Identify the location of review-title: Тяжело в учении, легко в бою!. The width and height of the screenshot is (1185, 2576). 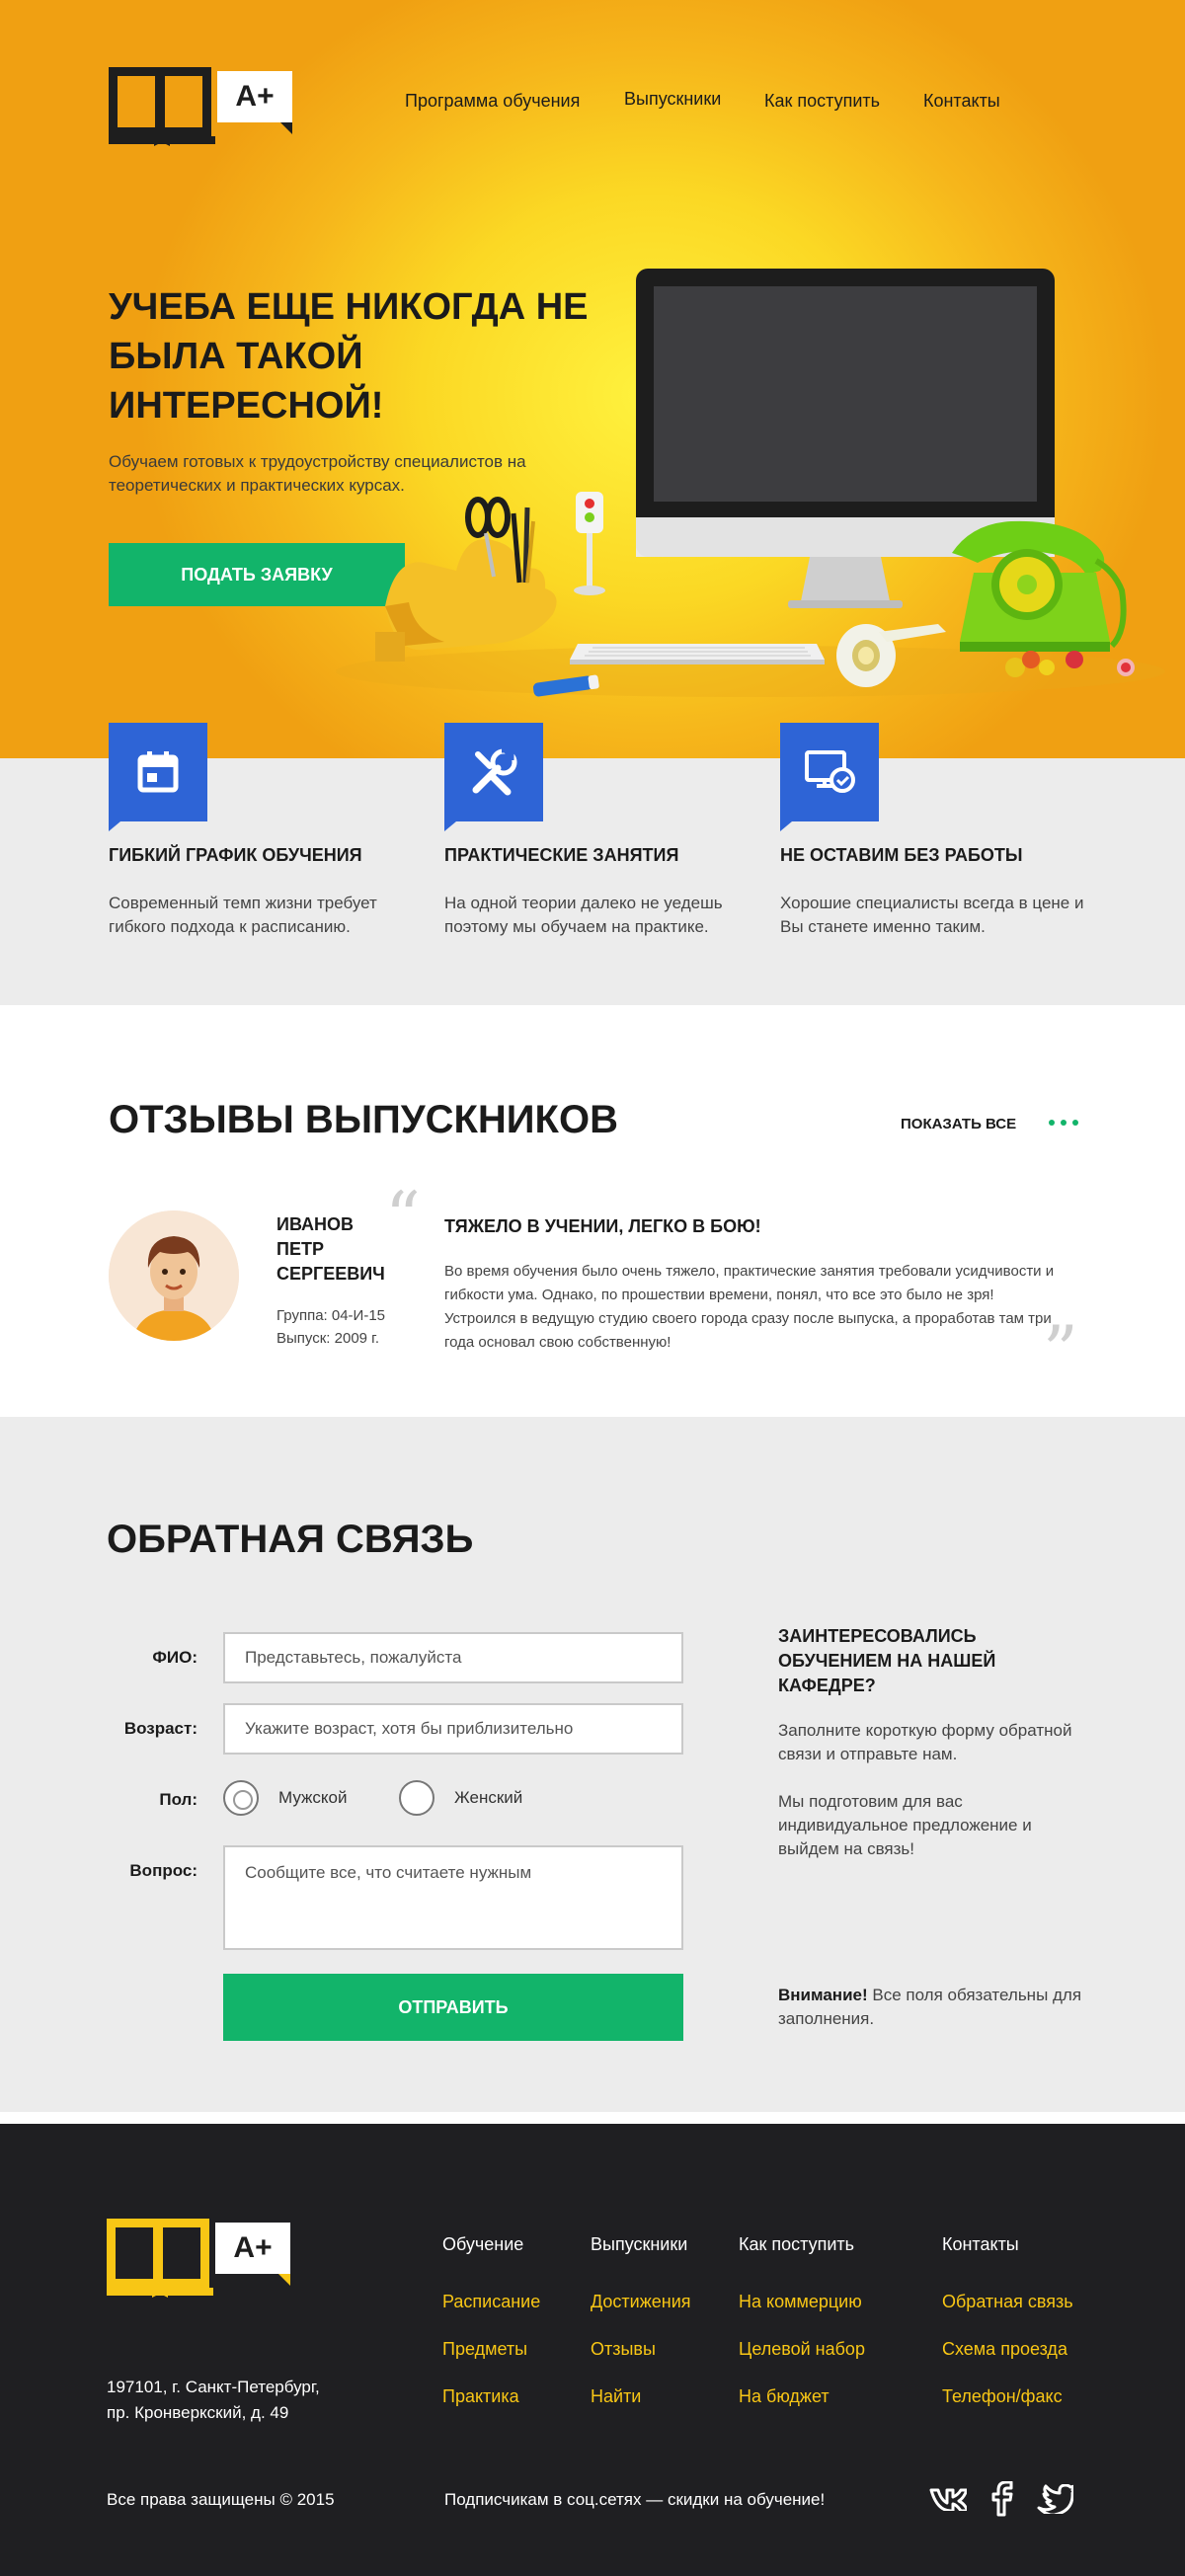
(602, 1226).